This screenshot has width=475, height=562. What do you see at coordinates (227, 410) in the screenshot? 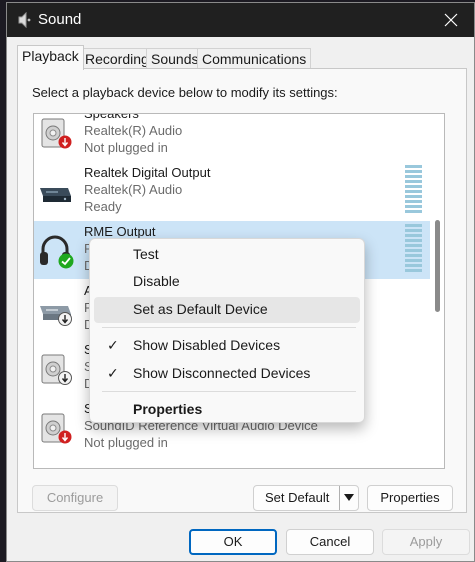
I see `menu-item-properties: Properties` at bounding box center [227, 410].